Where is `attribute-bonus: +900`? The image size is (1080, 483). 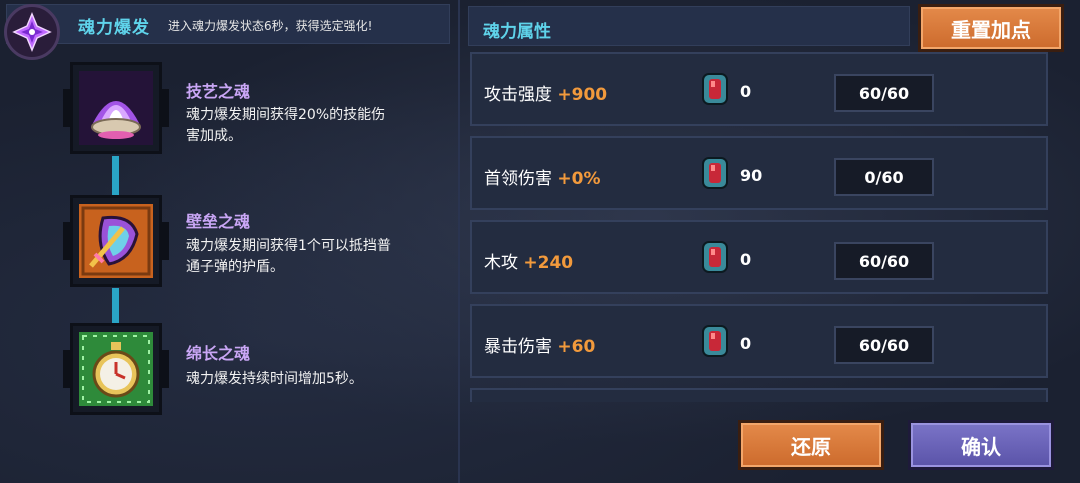 attribute-bonus: +900 is located at coordinates (582, 95).